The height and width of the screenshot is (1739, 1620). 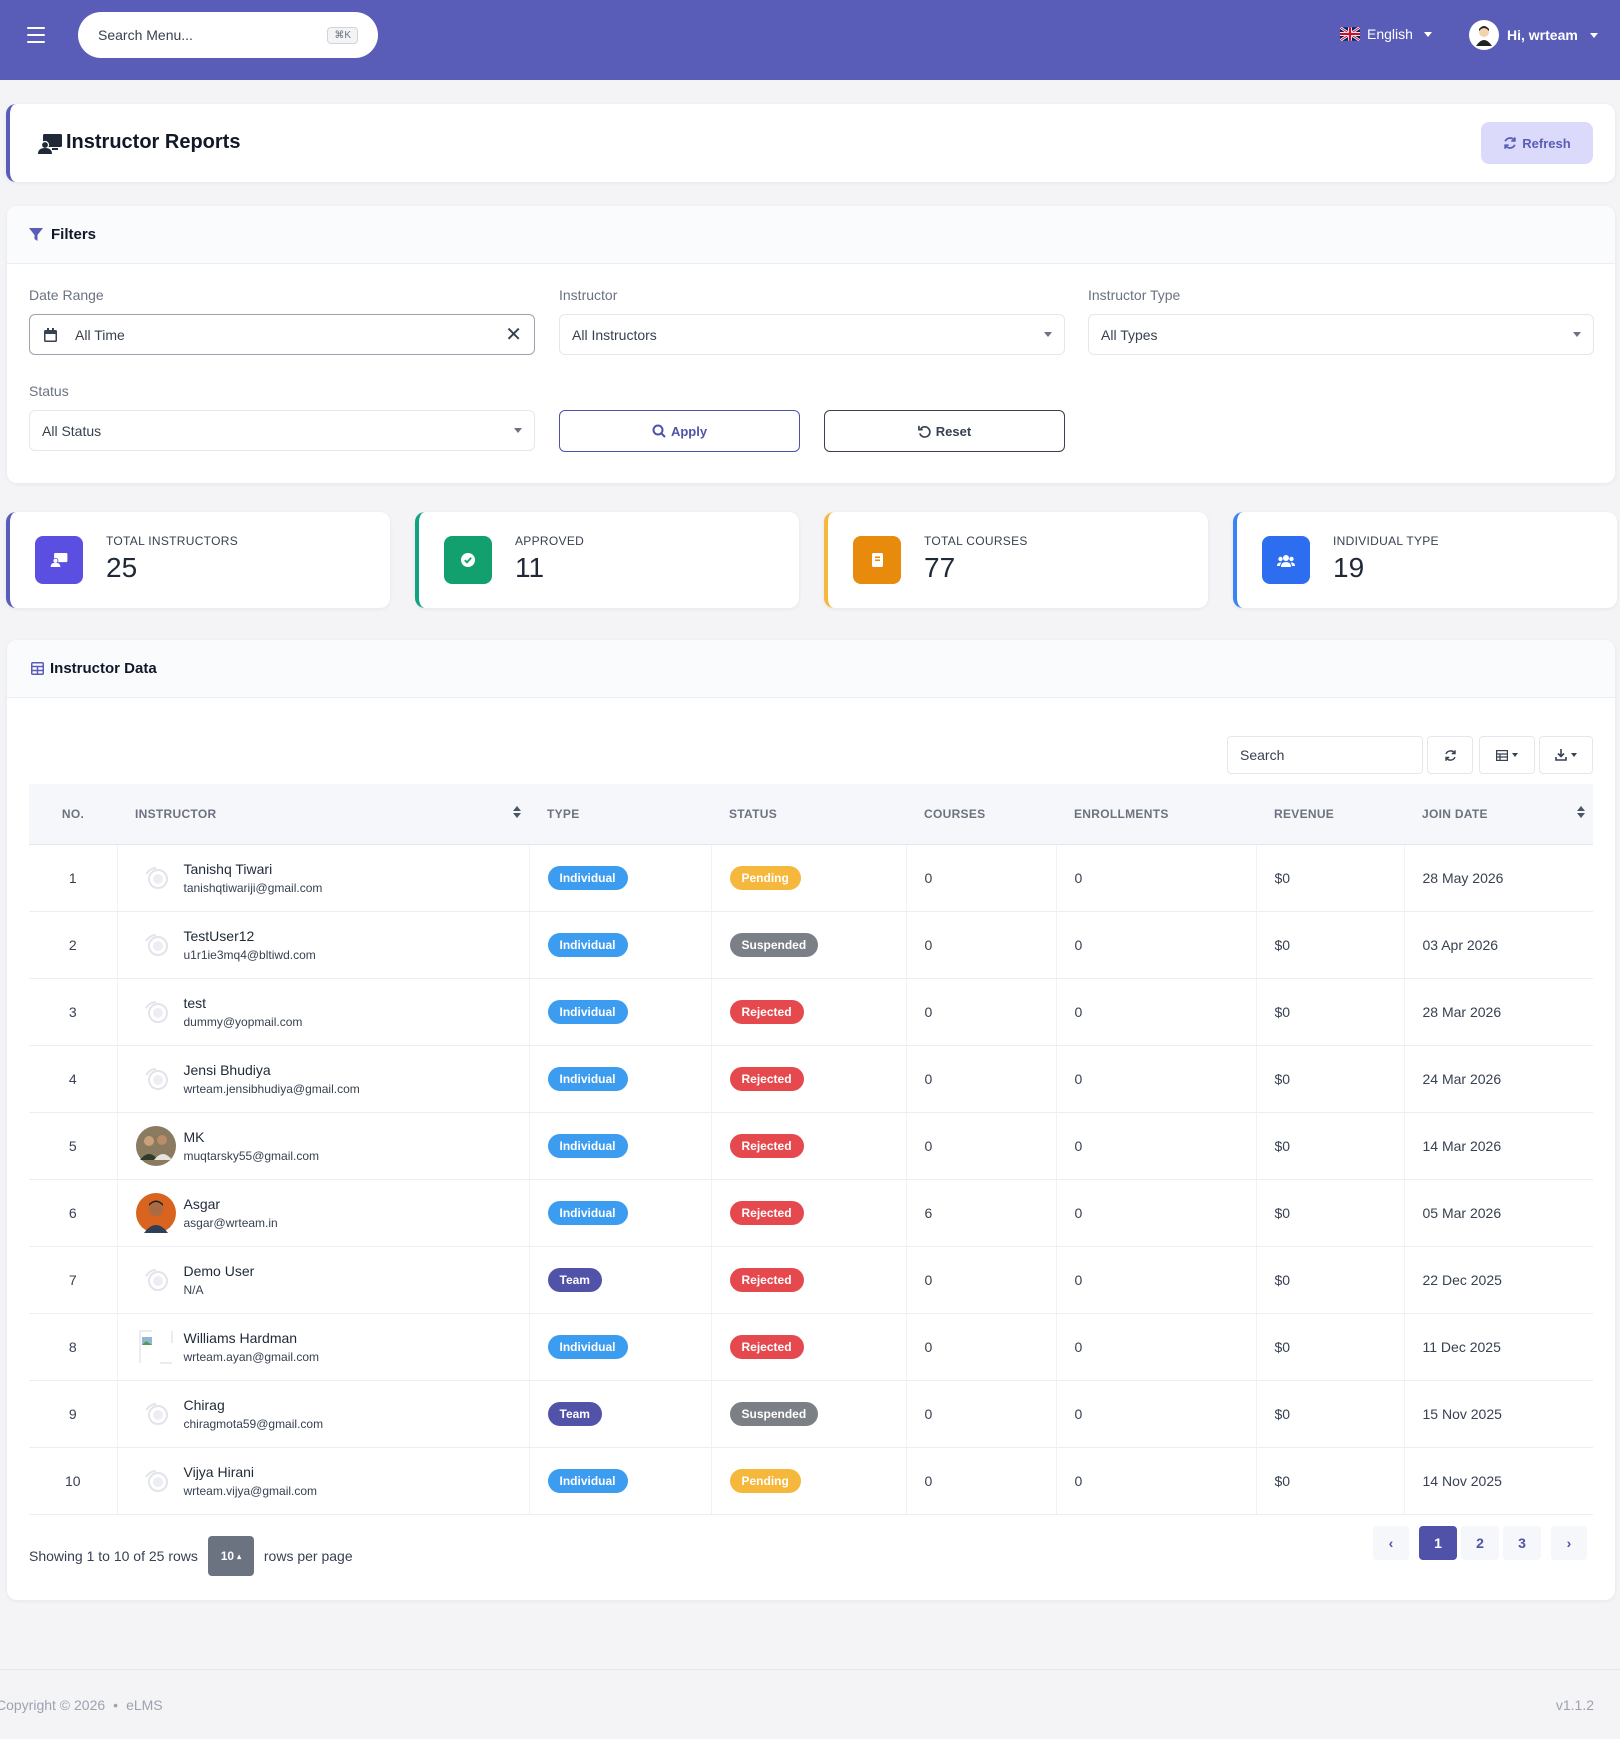 I want to click on undo-icon, so click(x=924, y=431).